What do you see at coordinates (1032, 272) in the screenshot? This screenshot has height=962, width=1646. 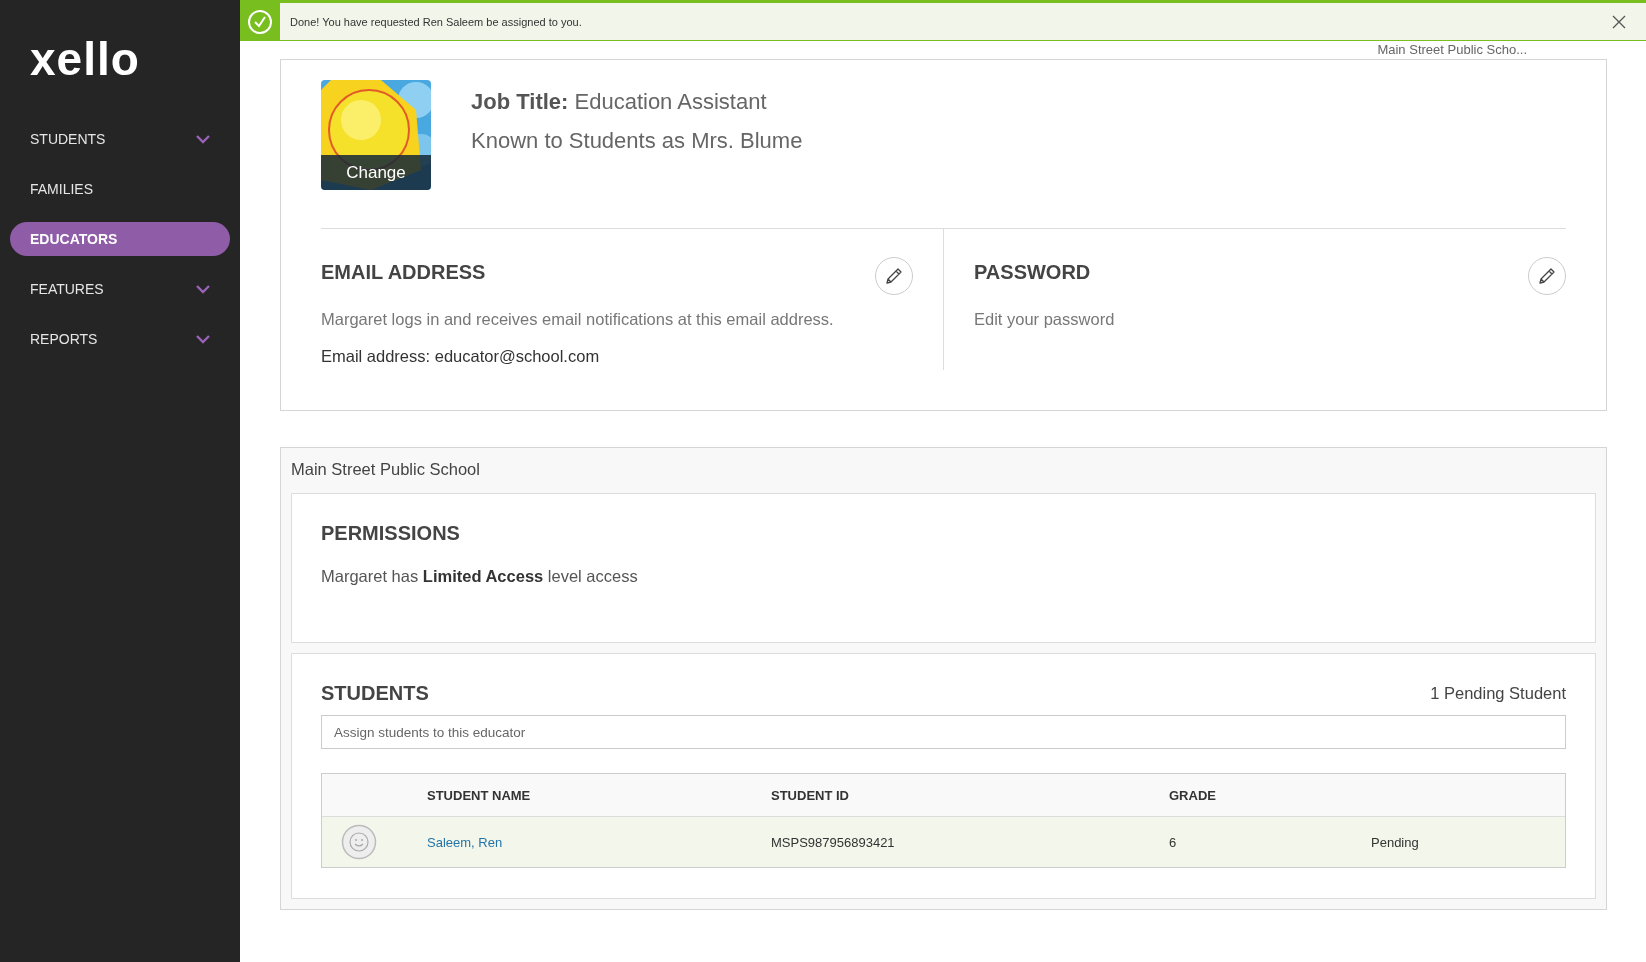 I see `section-heading: PASSWORD` at bounding box center [1032, 272].